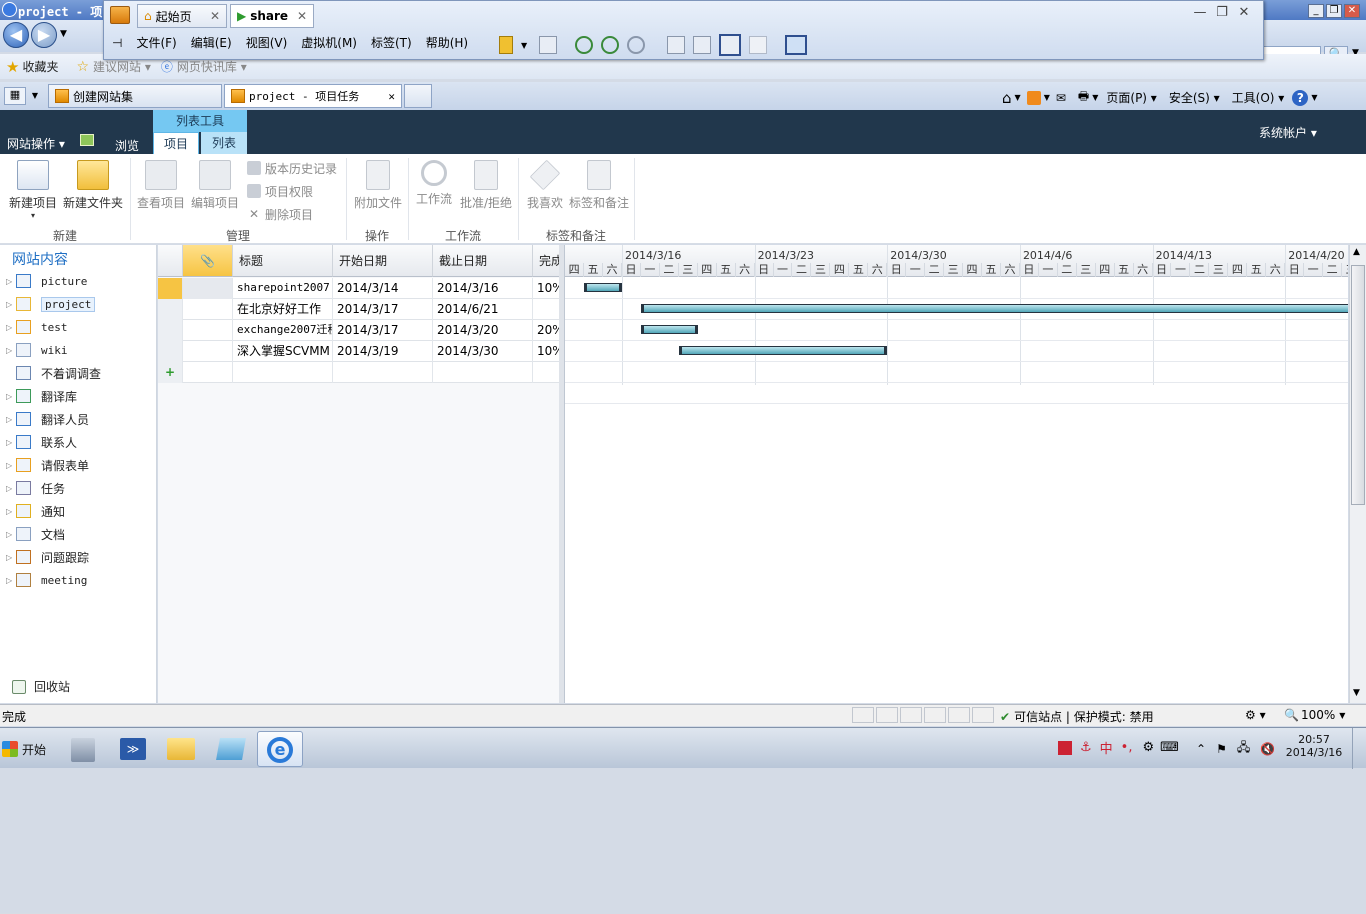 The height and width of the screenshot is (914, 1366). I want to click on powershell-taskbar-icon: ≫, so click(133, 749).